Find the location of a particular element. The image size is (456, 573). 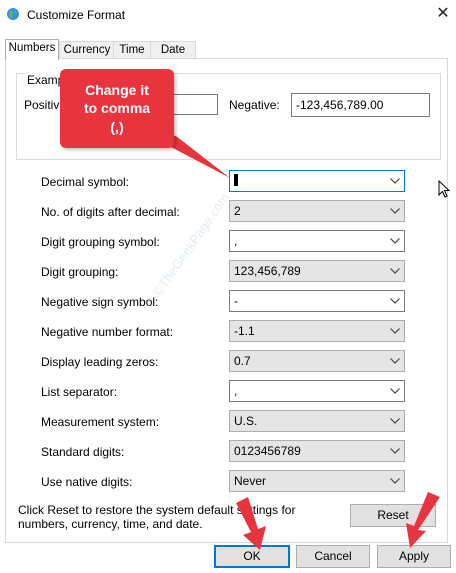

callout-line-2: to comma is located at coordinates (117, 108).